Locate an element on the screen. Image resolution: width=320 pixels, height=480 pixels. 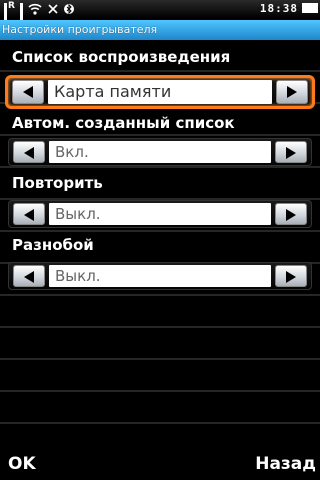
playlist-next-button is located at coordinates (292, 92).